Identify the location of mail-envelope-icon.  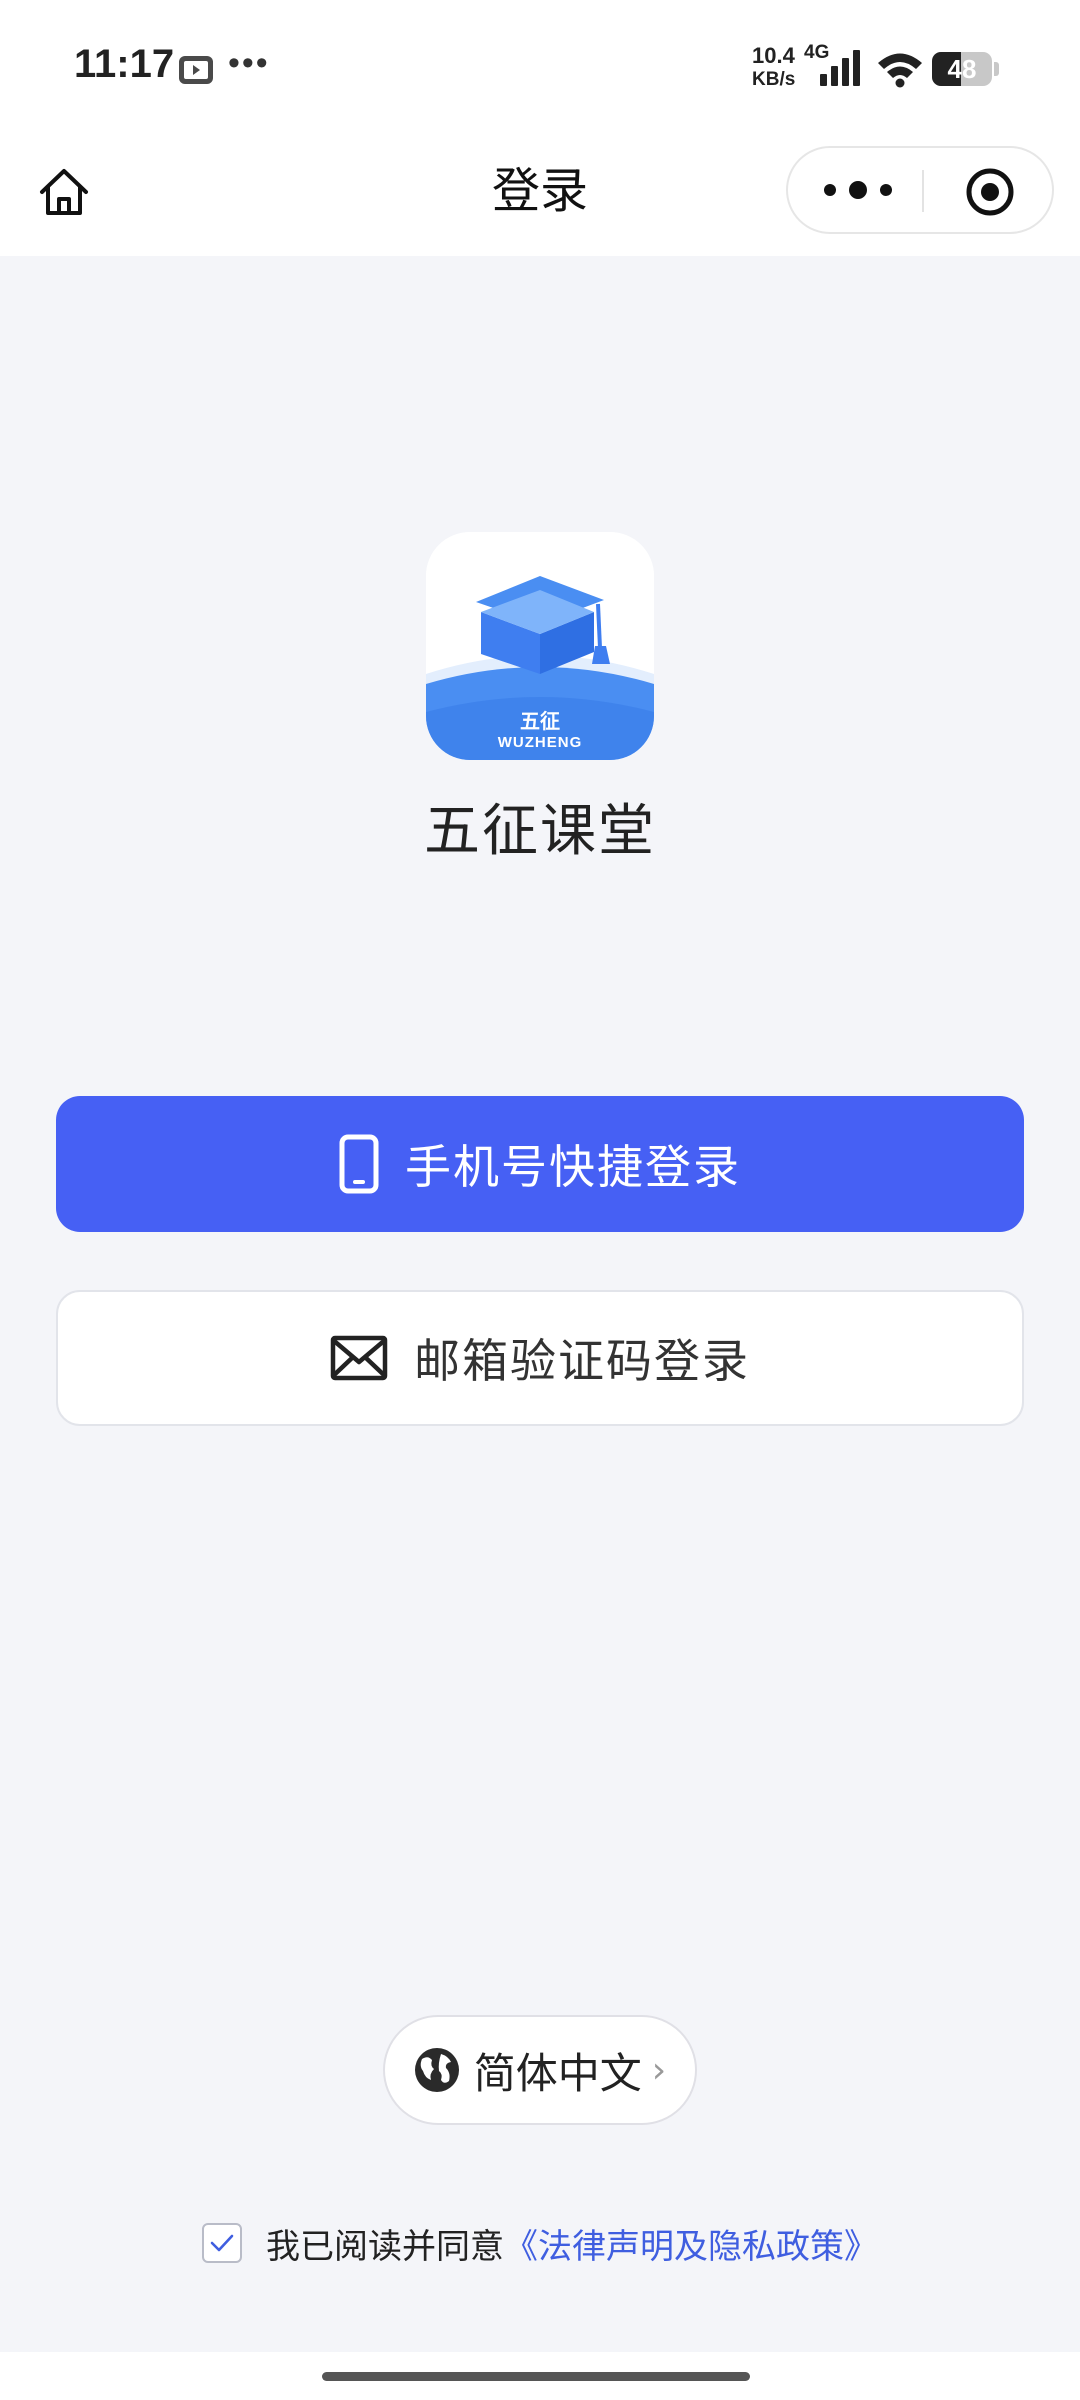
(359, 1358).